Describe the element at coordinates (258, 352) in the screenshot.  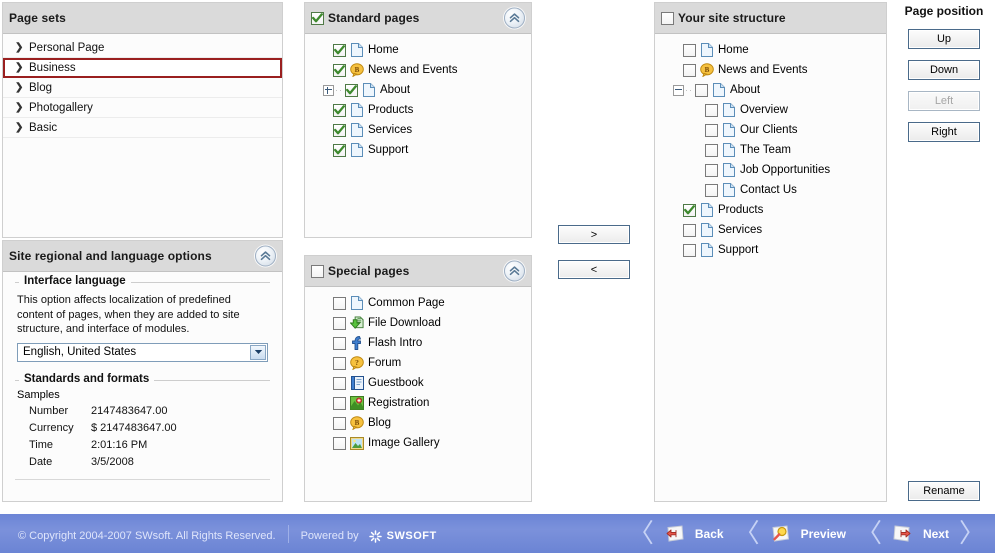
I see `chevron-down-icon` at that location.